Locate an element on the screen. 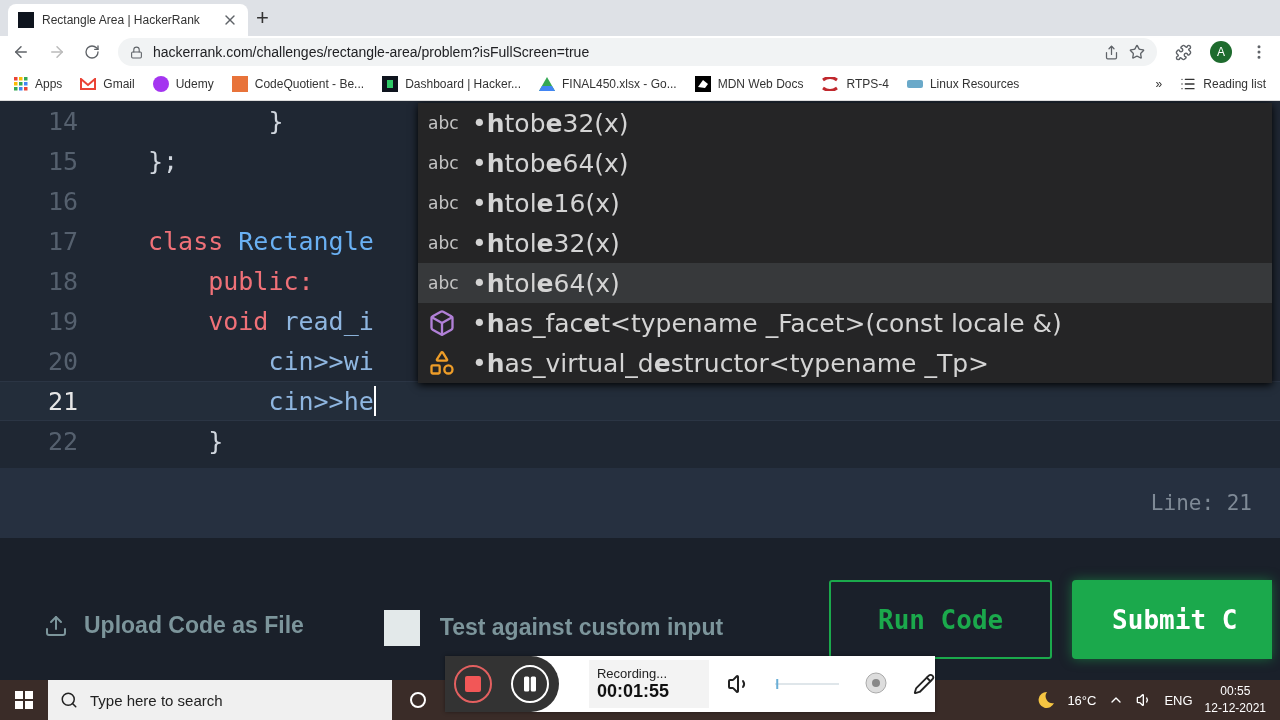 Image resolution: width=1280 pixels, height=720 pixels. list-icon is located at coordinates (1188, 84).